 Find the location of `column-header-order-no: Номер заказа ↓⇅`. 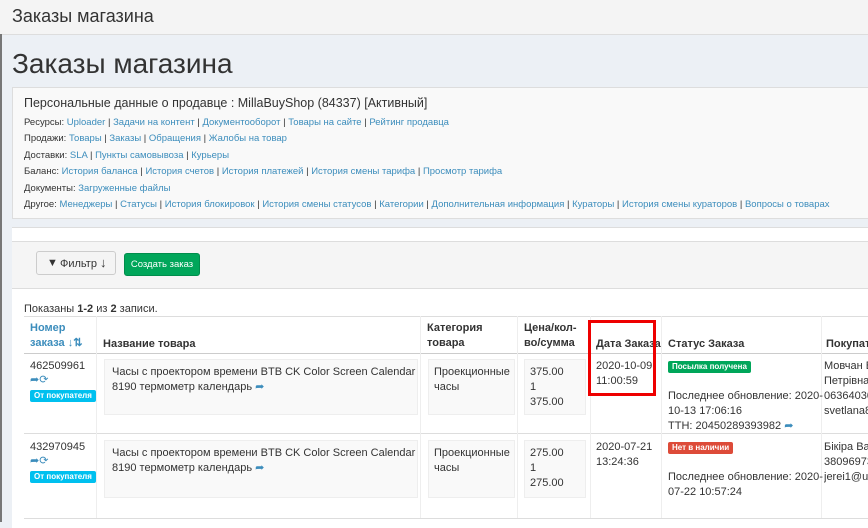

column-header-order-no: Номер заказа ↓⇅ is located at coordinates (56, 336).